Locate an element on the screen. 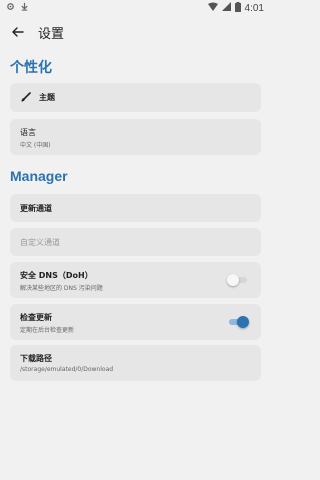  check-update-label: 检查更新 is located at coordinates (36, 317).